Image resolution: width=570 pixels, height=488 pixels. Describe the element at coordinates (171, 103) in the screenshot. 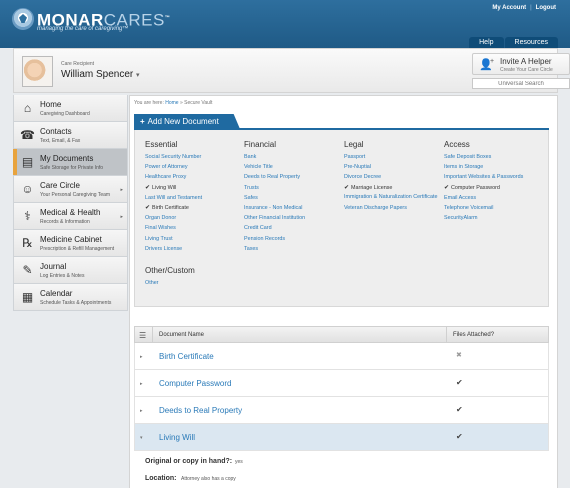

I see `breadcrumb-home-link: Home` at that location.